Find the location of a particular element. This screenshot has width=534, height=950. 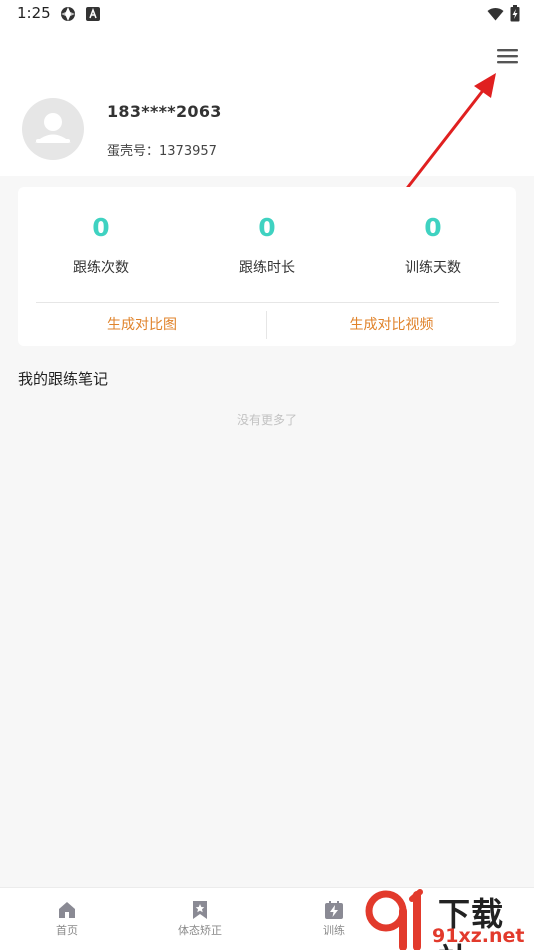

egg-id: 蛋壳号：1373957 is located at coordinates (162, 149).